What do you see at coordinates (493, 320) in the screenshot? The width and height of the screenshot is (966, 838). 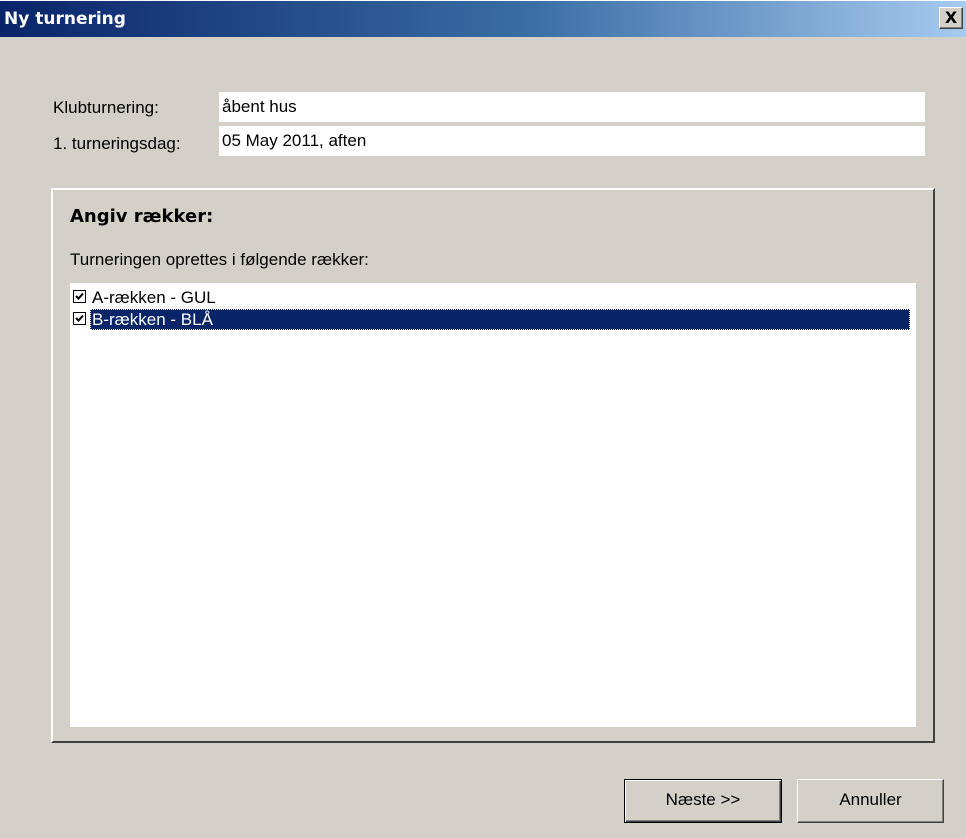 I see `list-item-b: B-rækken - BLÅ` at bounding box center [493, 320].